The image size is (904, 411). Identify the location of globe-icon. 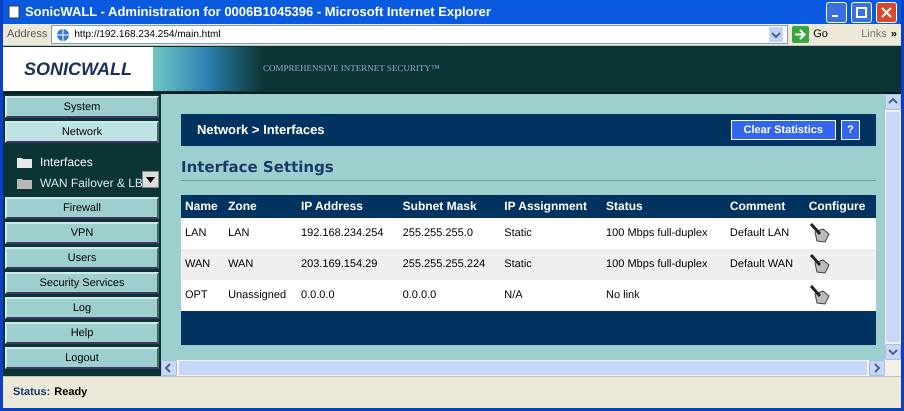
(63, 35).